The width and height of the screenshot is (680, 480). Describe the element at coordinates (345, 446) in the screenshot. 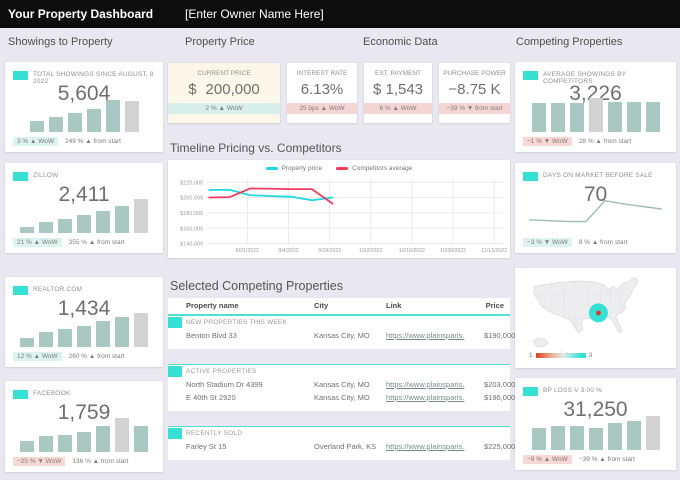

I see `city: Overland Park, KS` at that location.